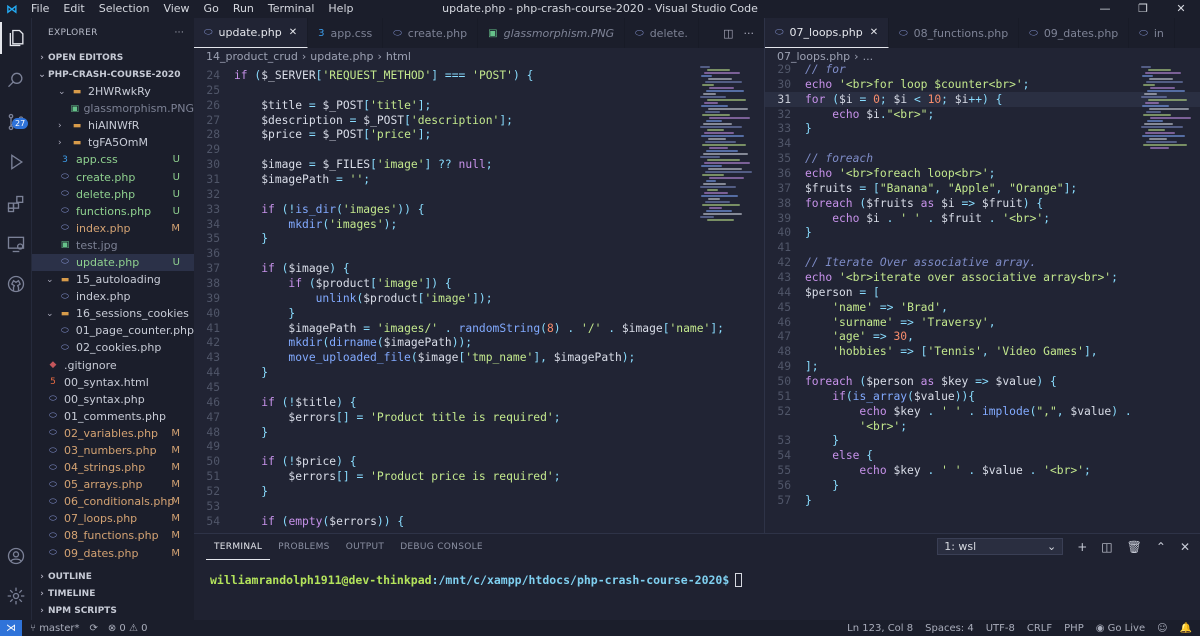 Image resolution: width=1200 pixels, height=636 pixels. I want to click on npm-scripts-section: › NPM SCRIPTS, so click(113, 610).